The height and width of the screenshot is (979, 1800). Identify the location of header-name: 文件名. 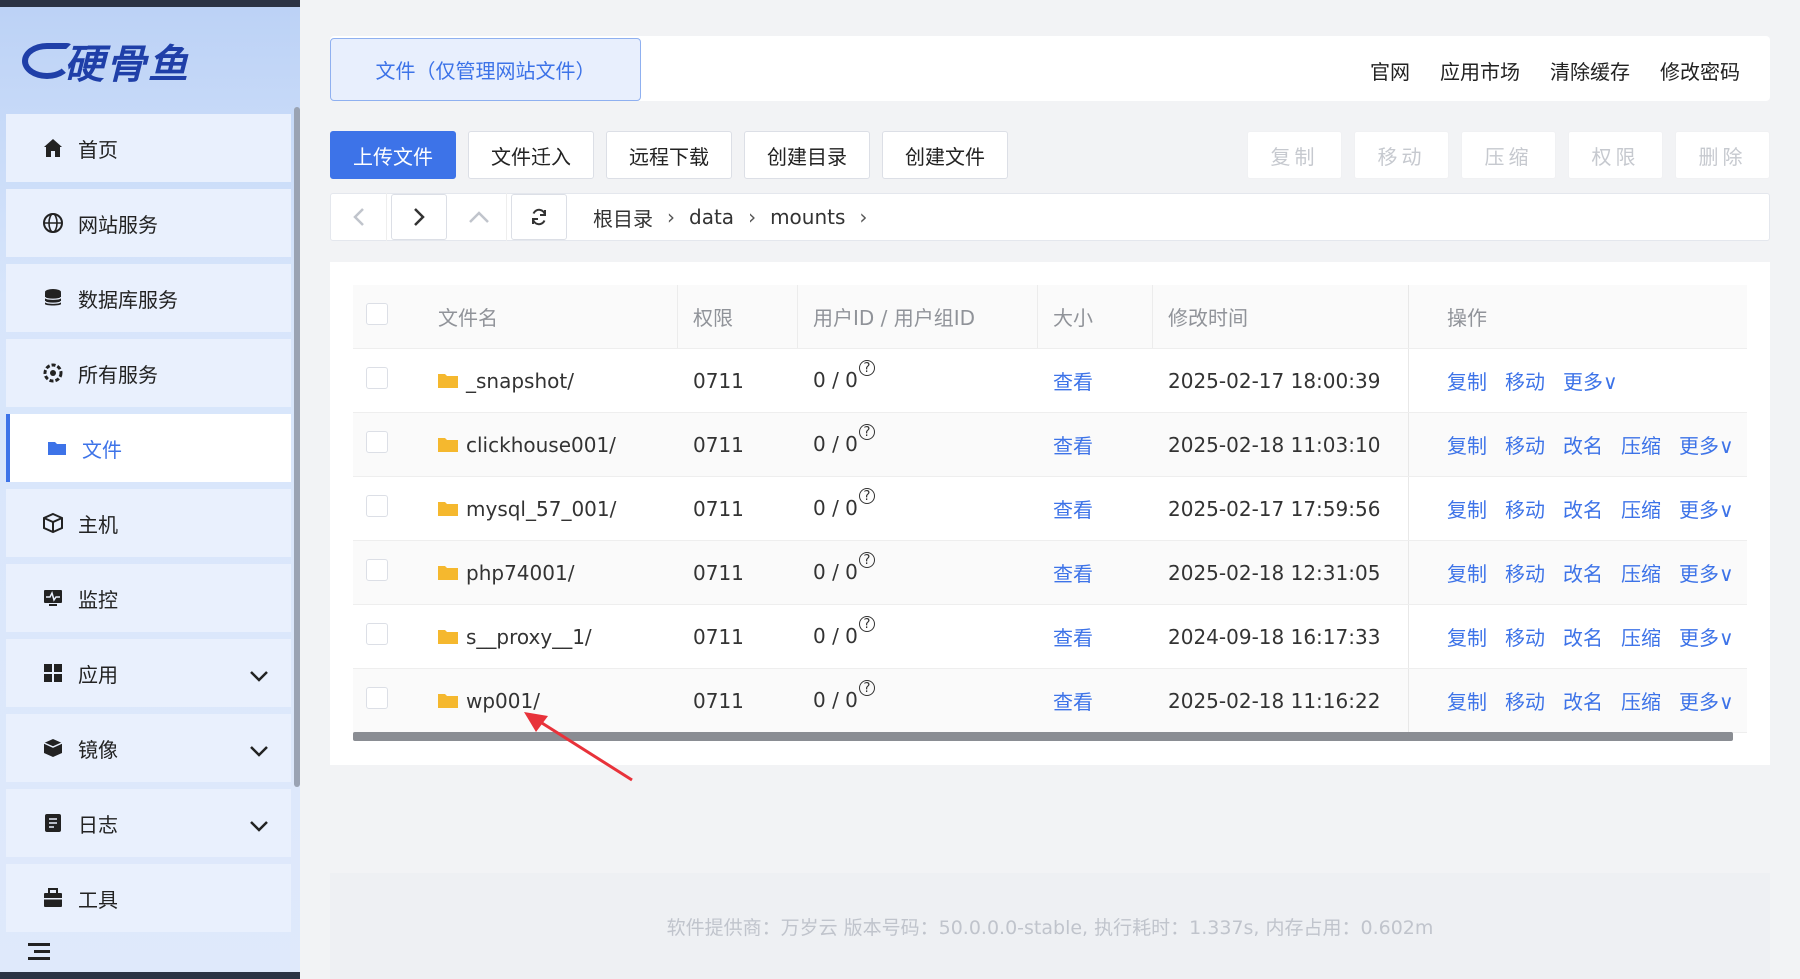
(468, 316).